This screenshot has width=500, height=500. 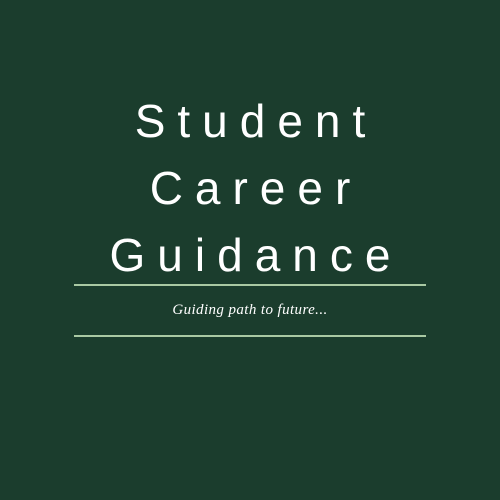 I want to click on top-divider, so click(x=250, y=285).